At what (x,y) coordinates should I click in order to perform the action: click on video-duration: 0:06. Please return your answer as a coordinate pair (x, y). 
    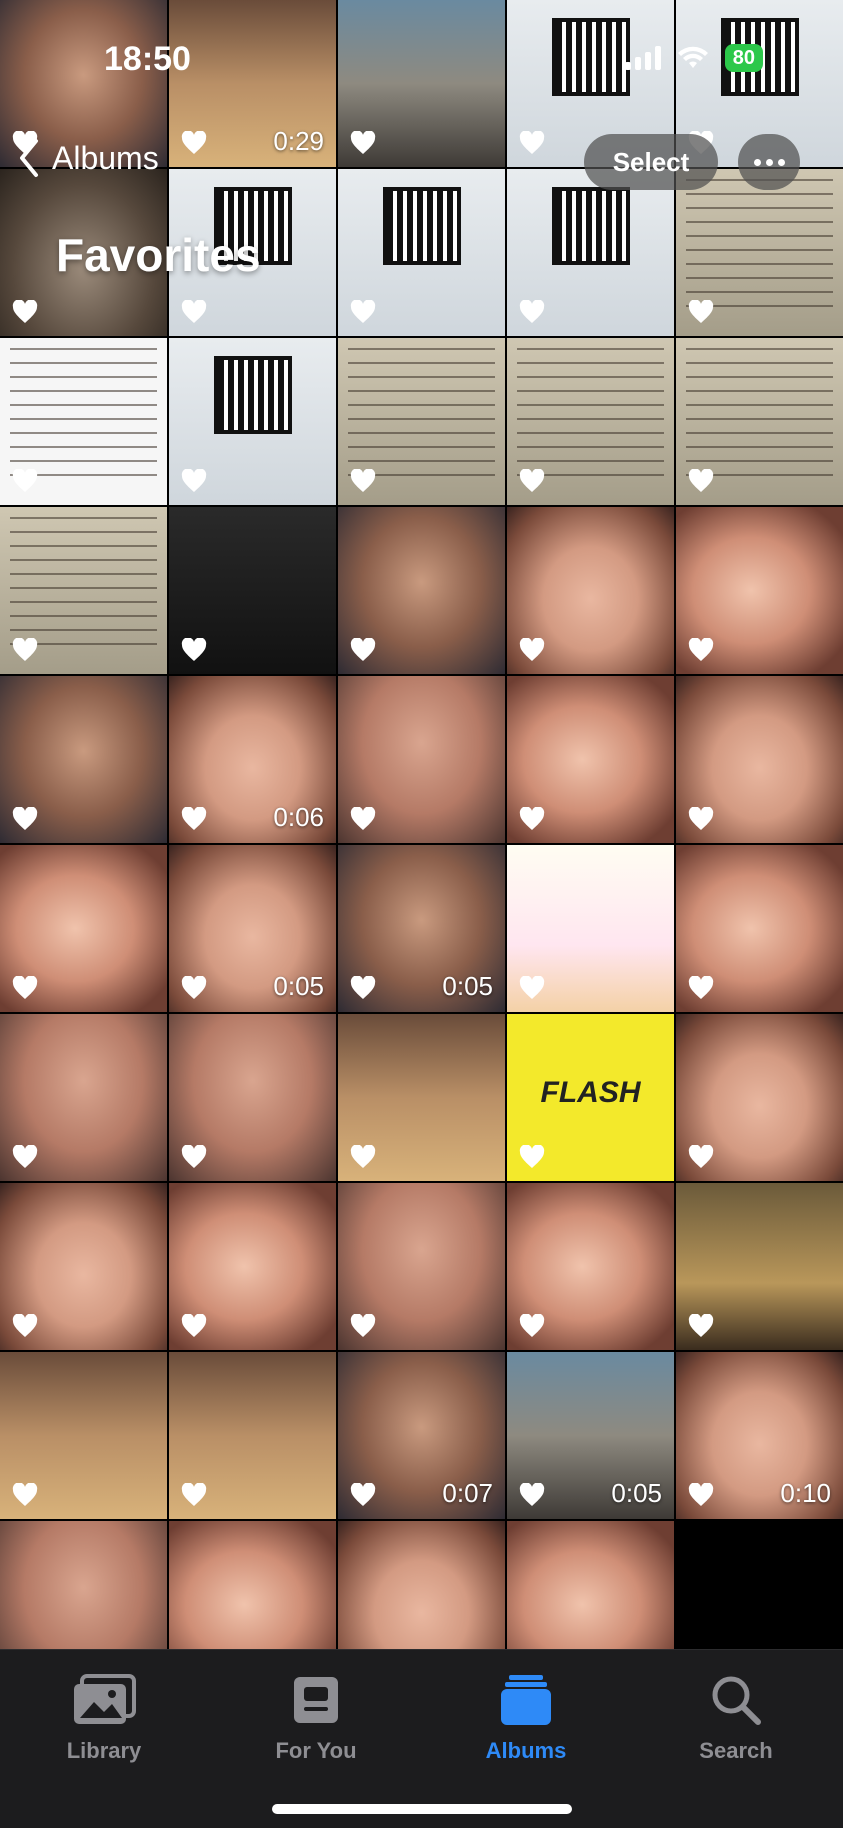
    Looking at the image, I should click on (298, 817).